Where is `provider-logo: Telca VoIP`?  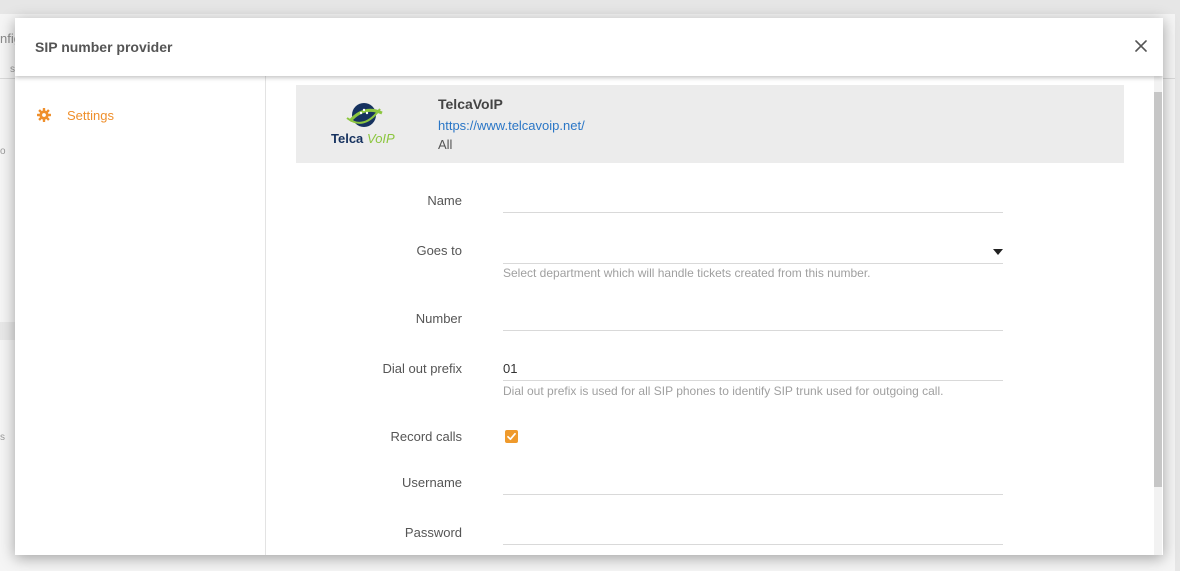 provider-logo: Telca VoIP is located at coordinates (364, 125).